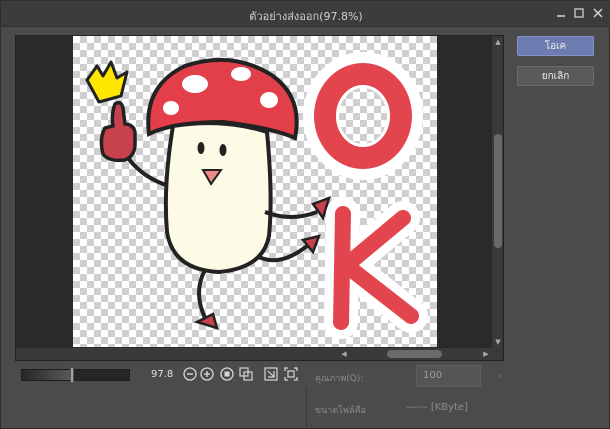 The image size is (610, 429). What do you see at coordinates (72, 375) in the screenshot?
I see `zoom-slider-handle` at bounding box center [72, 375].